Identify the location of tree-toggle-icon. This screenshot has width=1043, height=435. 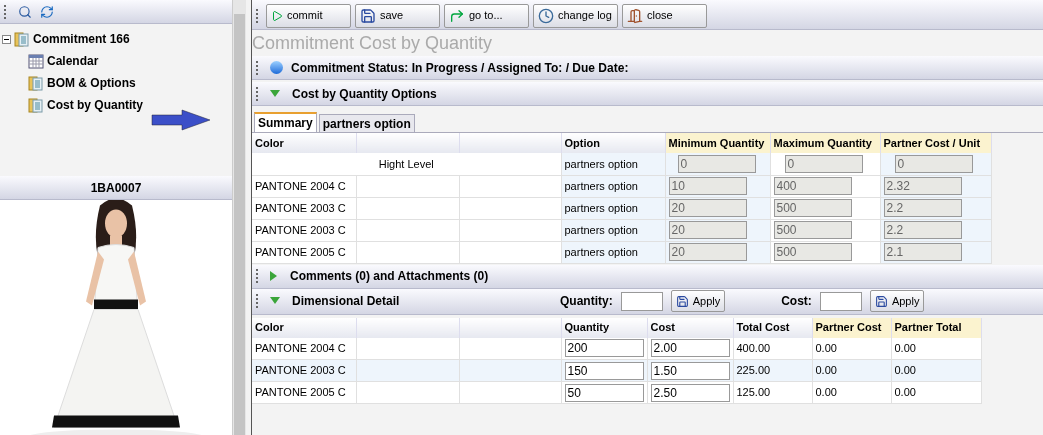
(6, 39).